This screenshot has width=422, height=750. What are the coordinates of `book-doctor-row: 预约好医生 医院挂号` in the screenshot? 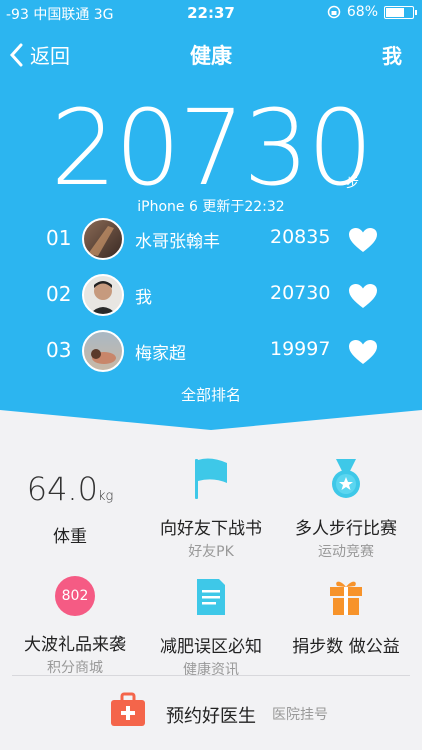 It's located at (211, 711).